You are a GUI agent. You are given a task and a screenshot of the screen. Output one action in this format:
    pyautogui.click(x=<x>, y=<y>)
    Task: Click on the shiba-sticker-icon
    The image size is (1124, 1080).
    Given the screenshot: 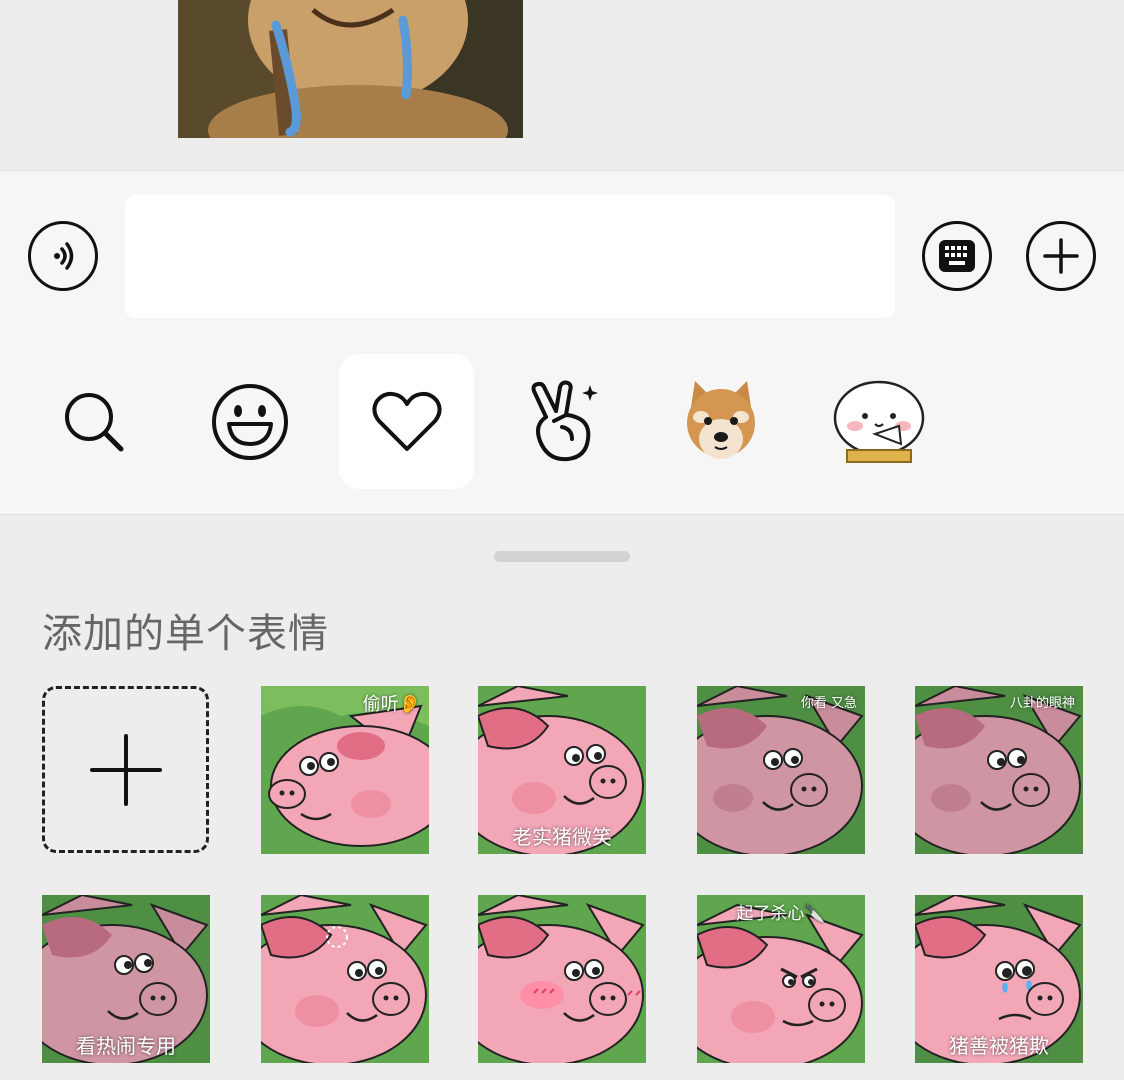 What is the action you would take?
    pyautogui.click(x=720, y=419)
    